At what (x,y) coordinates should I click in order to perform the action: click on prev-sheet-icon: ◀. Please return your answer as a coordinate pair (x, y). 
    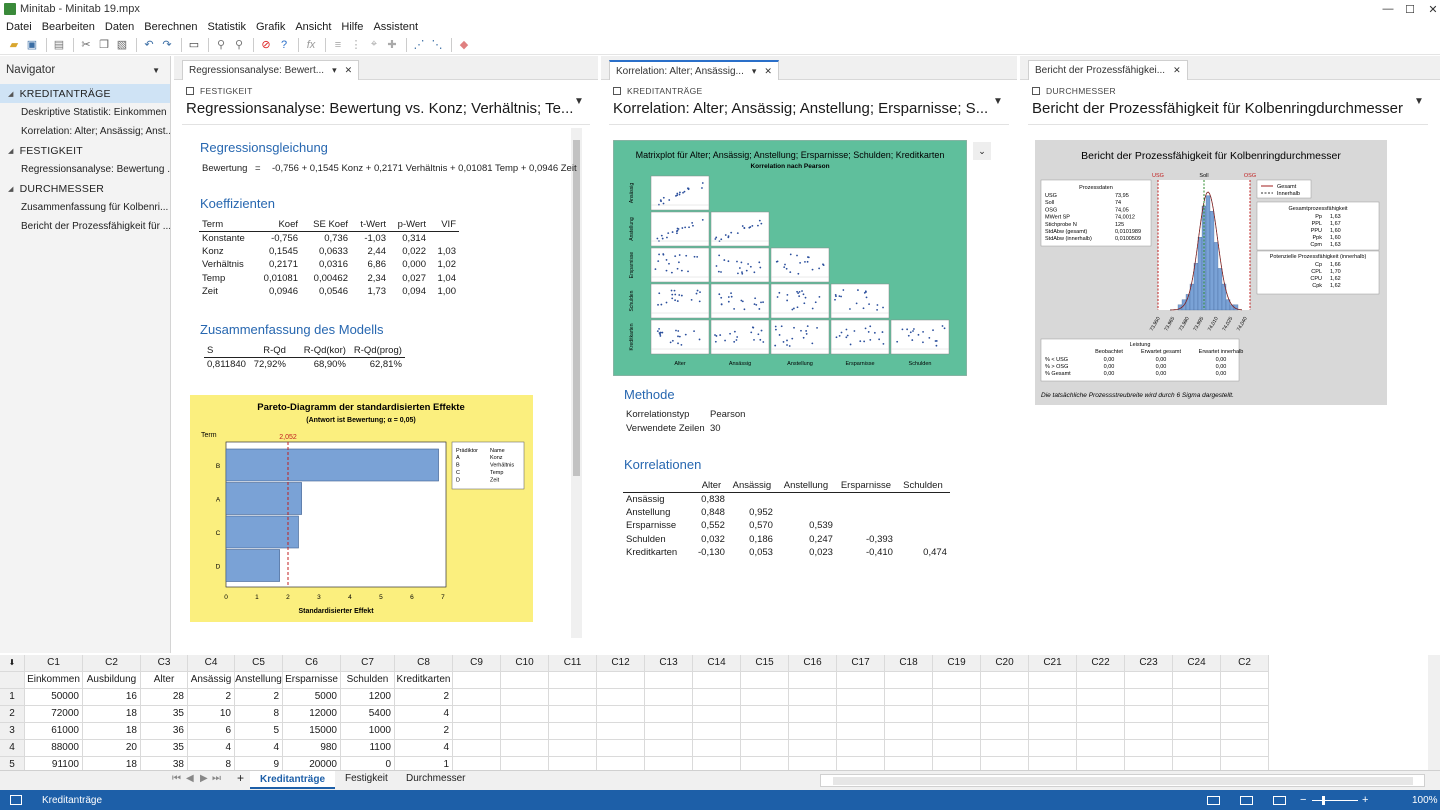
    Looking at the image, I should click on (190, 778).